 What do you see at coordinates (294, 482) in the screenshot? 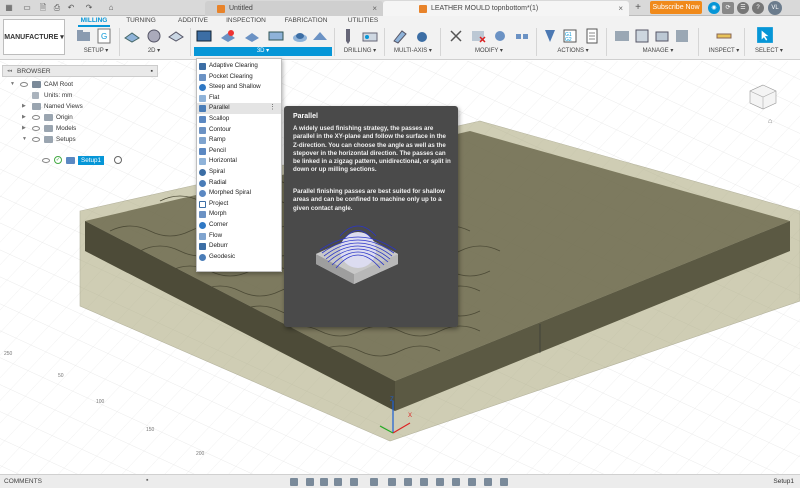
I see `orbit-icon` at bounding box center [294, 482].